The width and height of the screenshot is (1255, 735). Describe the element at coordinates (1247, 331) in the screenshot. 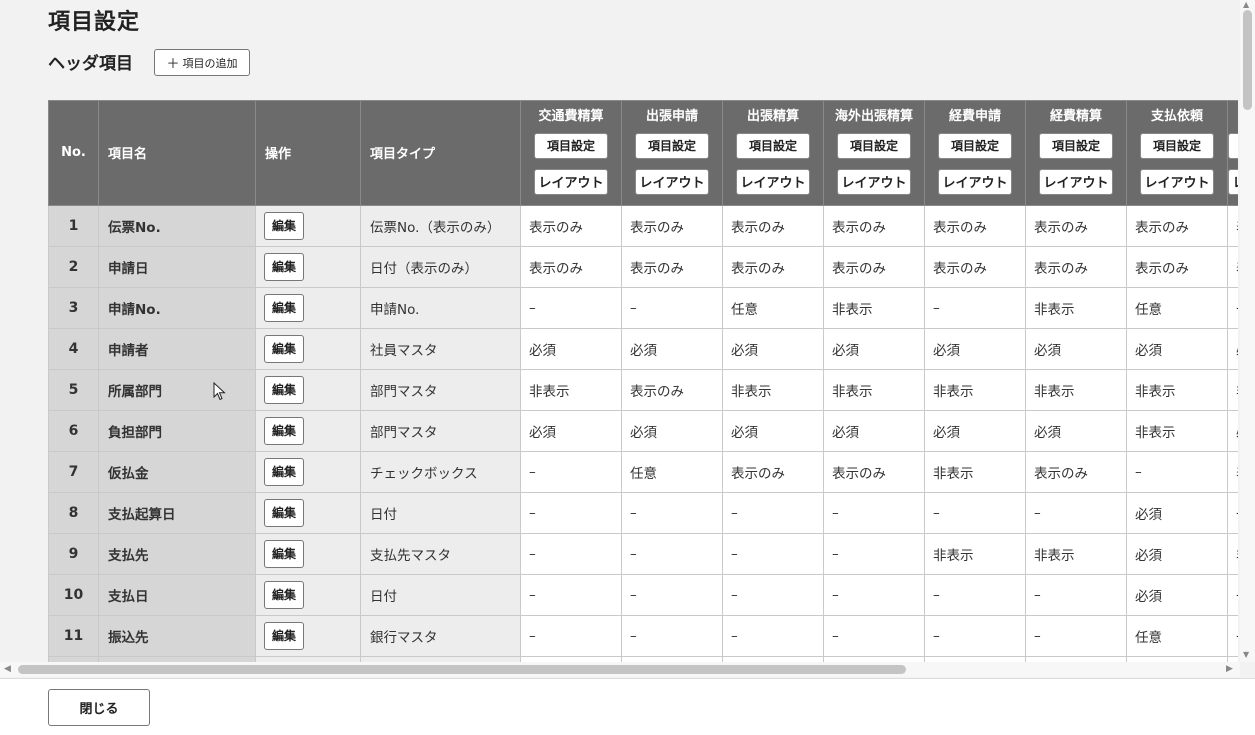

I see `vertical-scrollbar: ▲ ▼` at that location.